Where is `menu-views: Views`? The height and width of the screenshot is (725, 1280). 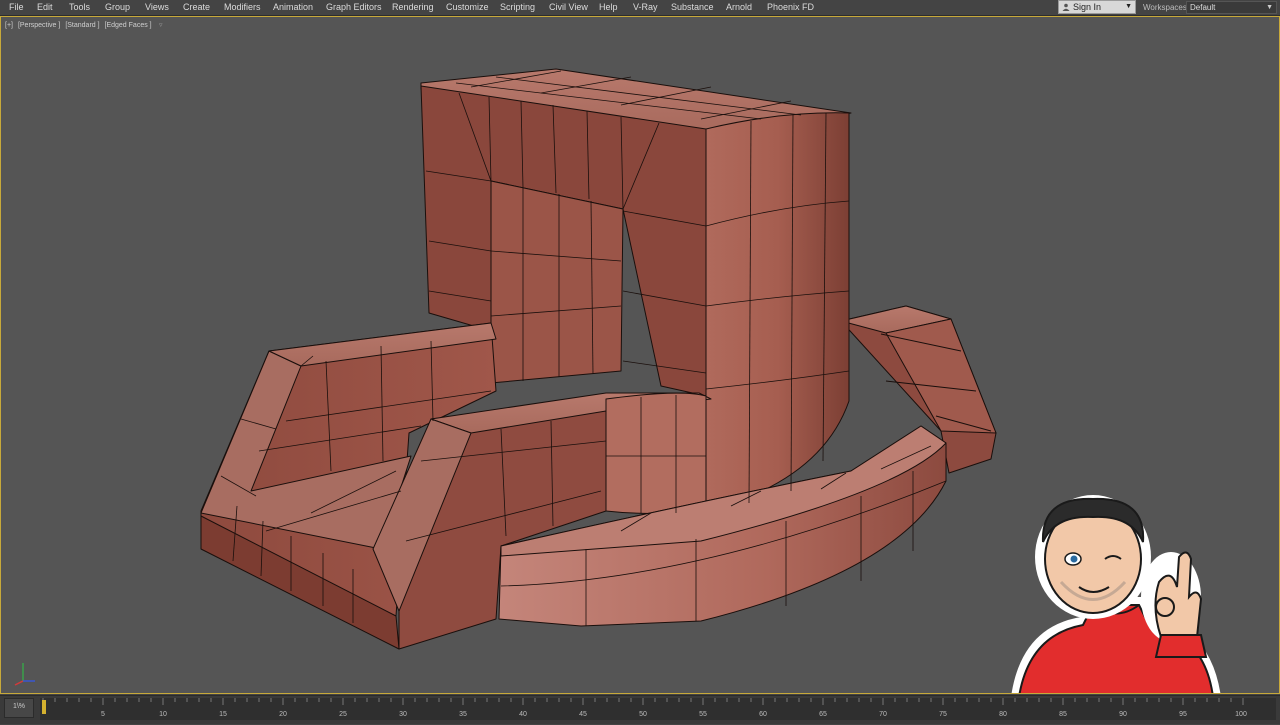
menu-views: Views is located at coordinates (157, 7).